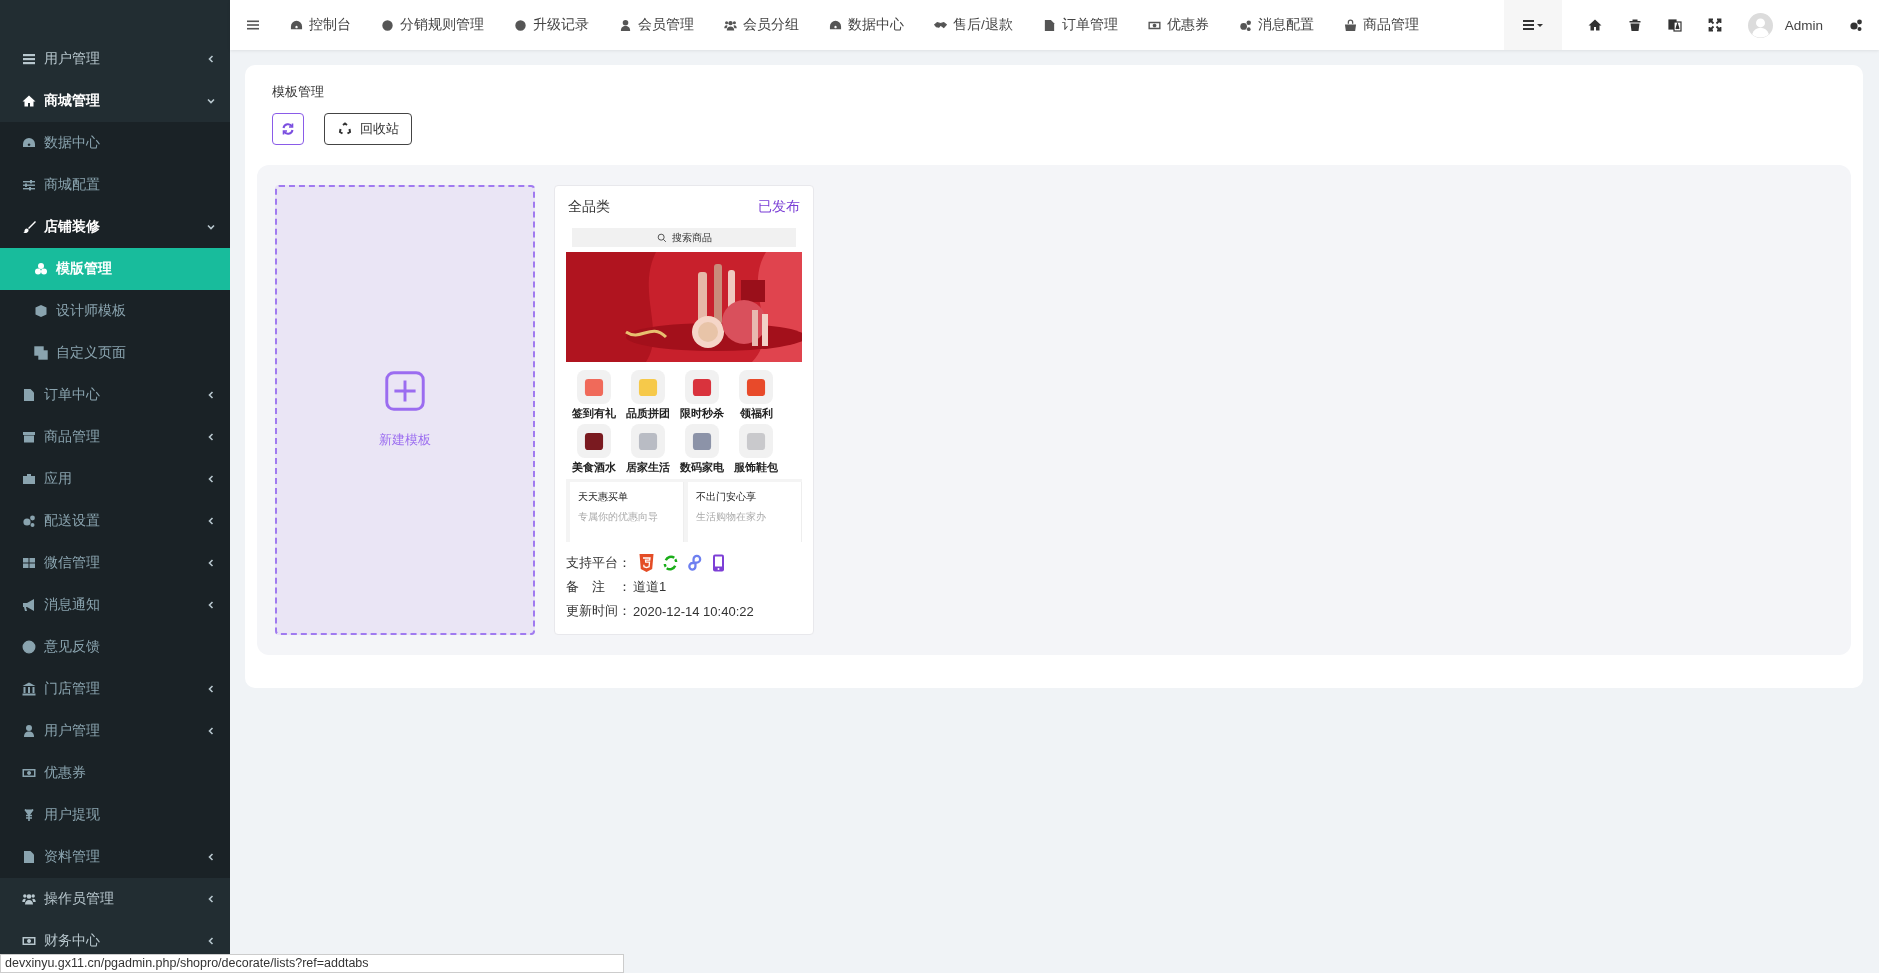  I want to click on tabs-dropdown-button, so click(1532, 25).